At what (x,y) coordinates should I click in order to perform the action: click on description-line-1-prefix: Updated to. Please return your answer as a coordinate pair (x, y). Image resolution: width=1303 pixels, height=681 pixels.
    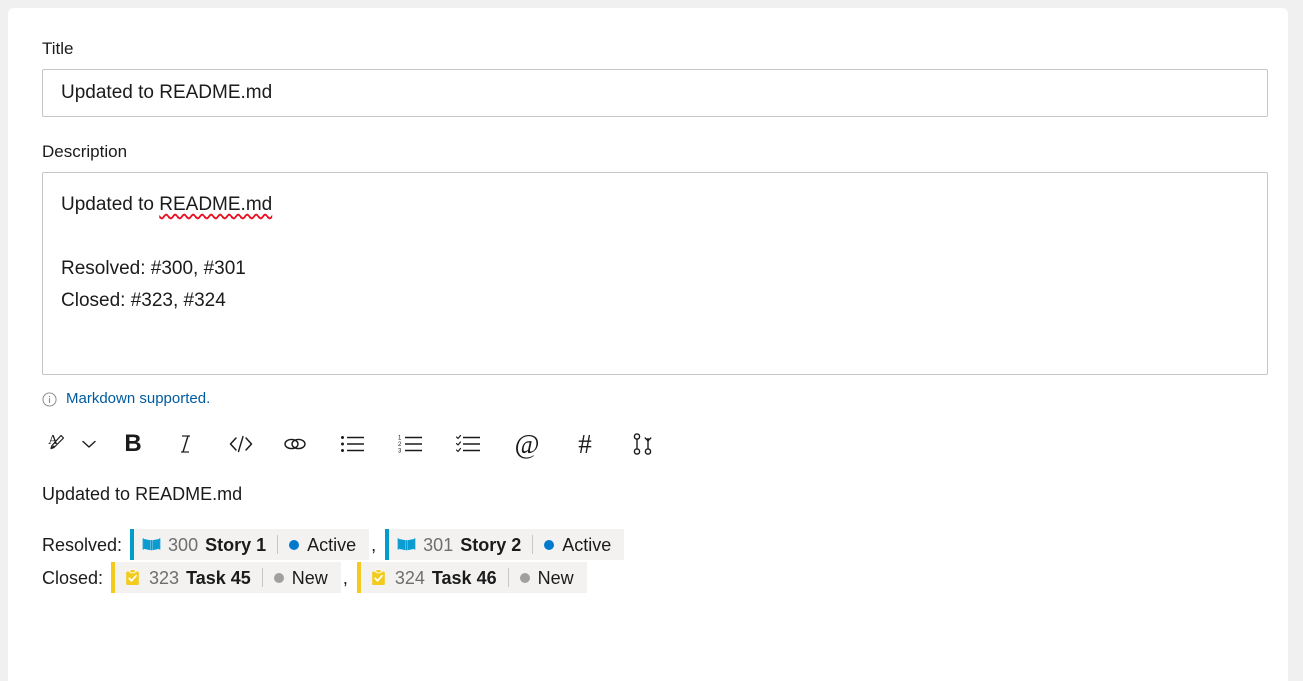
    Looking at the image, I should click on (110, 204).